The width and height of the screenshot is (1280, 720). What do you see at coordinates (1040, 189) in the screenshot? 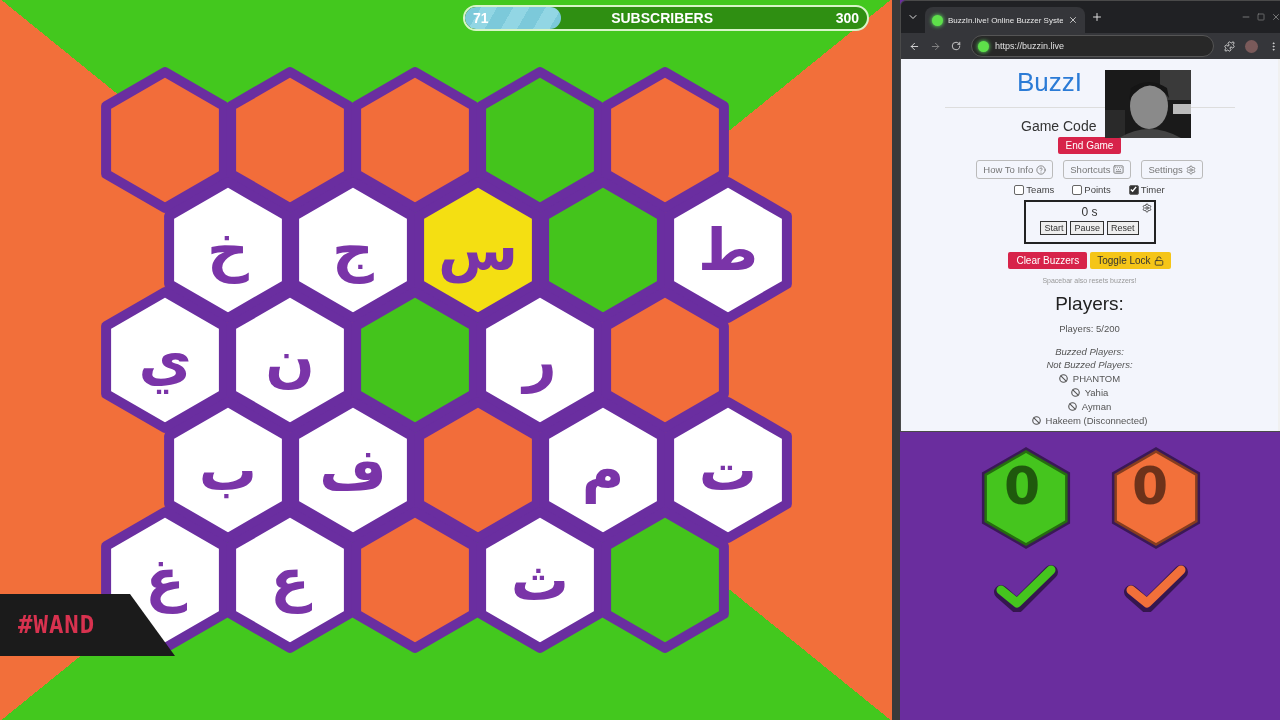
I see `option-label: Teams` at bounding box center [1040, 189].